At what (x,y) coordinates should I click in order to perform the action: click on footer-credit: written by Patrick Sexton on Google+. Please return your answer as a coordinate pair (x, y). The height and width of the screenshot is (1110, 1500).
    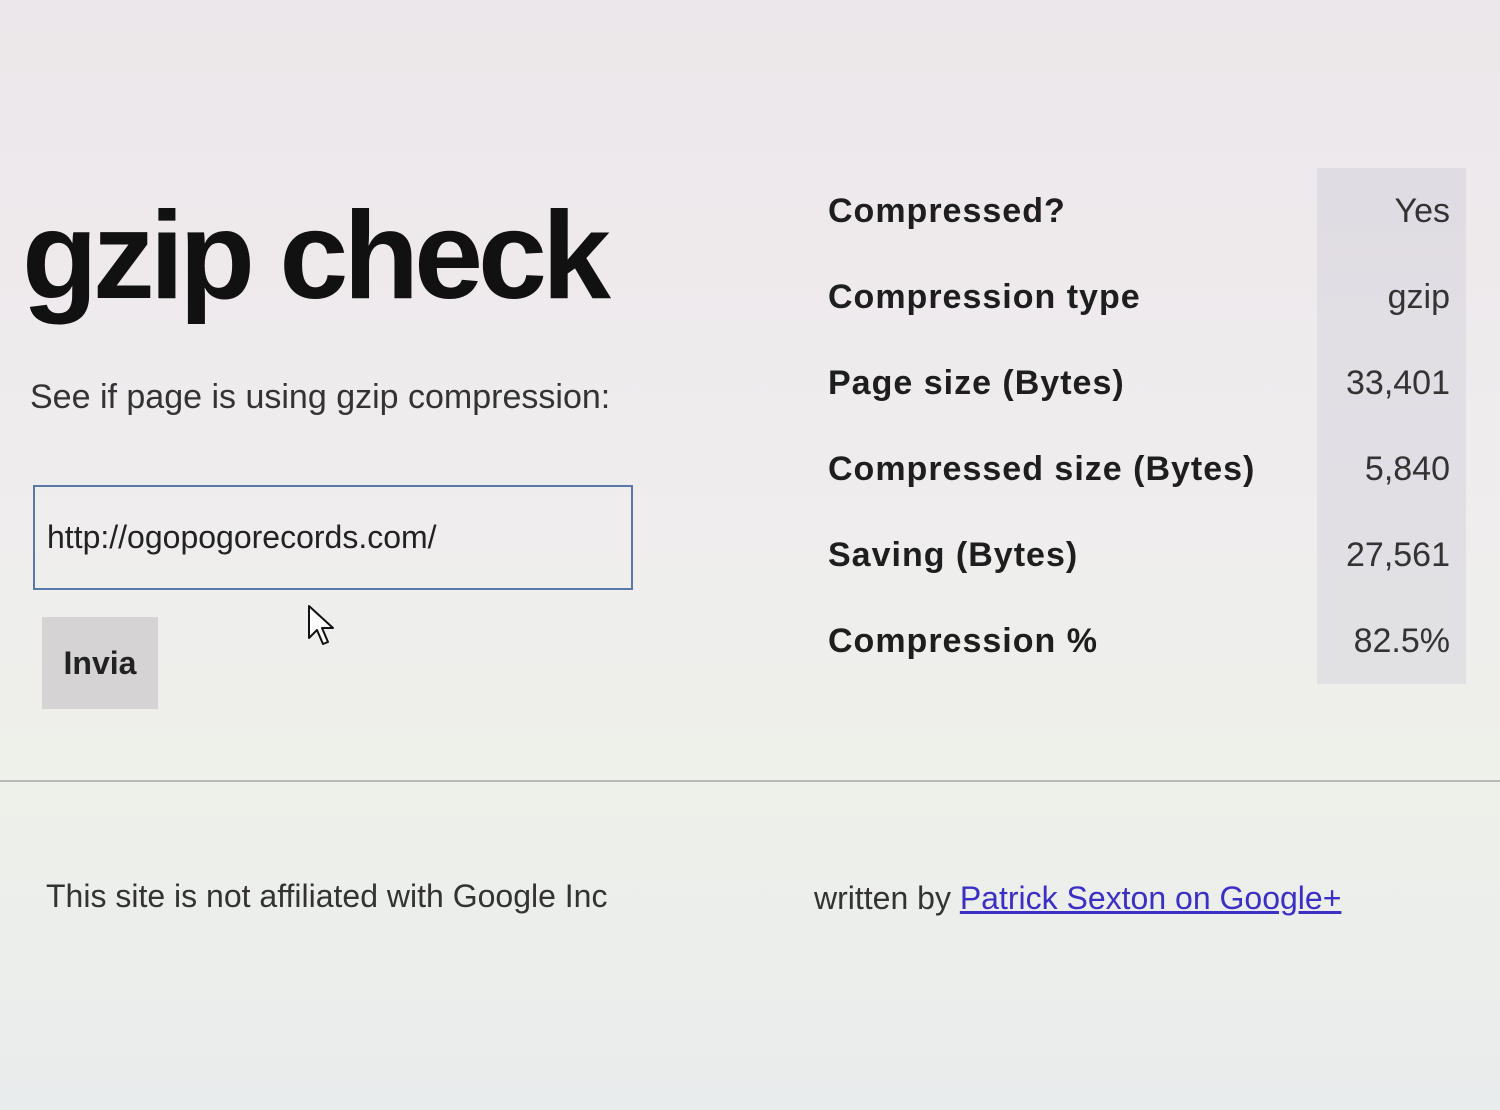
    Looking at the image, I should click on (1077, 898).